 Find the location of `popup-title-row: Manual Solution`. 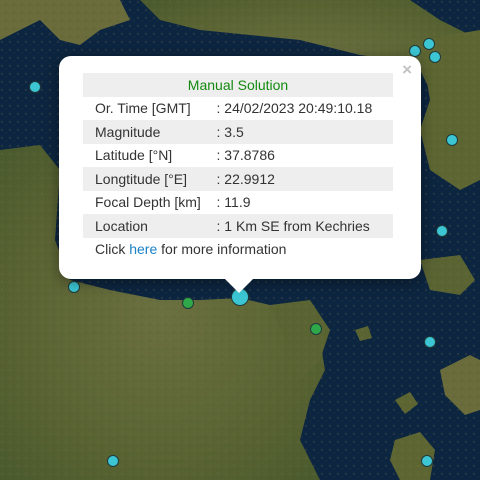

popup-title-row: Manual Solution is located at coordinates (238, 85).